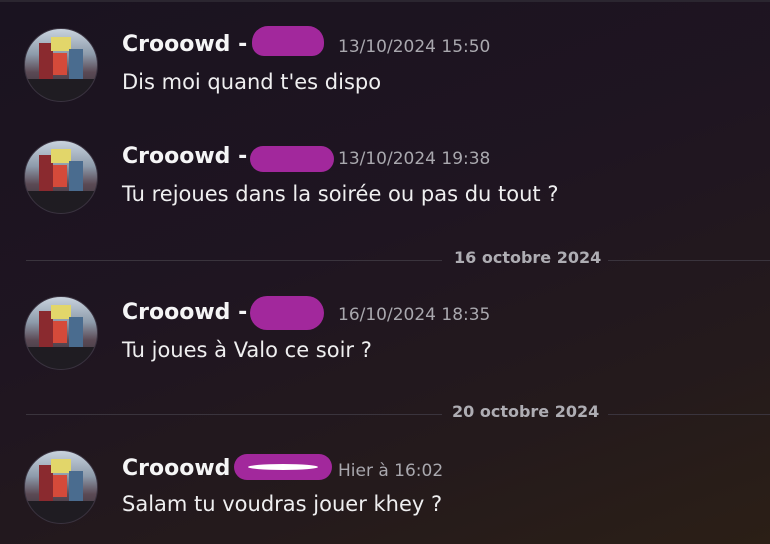  I want to click on message-timestamp: 13/10/2024 15:50, so click(414, 47).